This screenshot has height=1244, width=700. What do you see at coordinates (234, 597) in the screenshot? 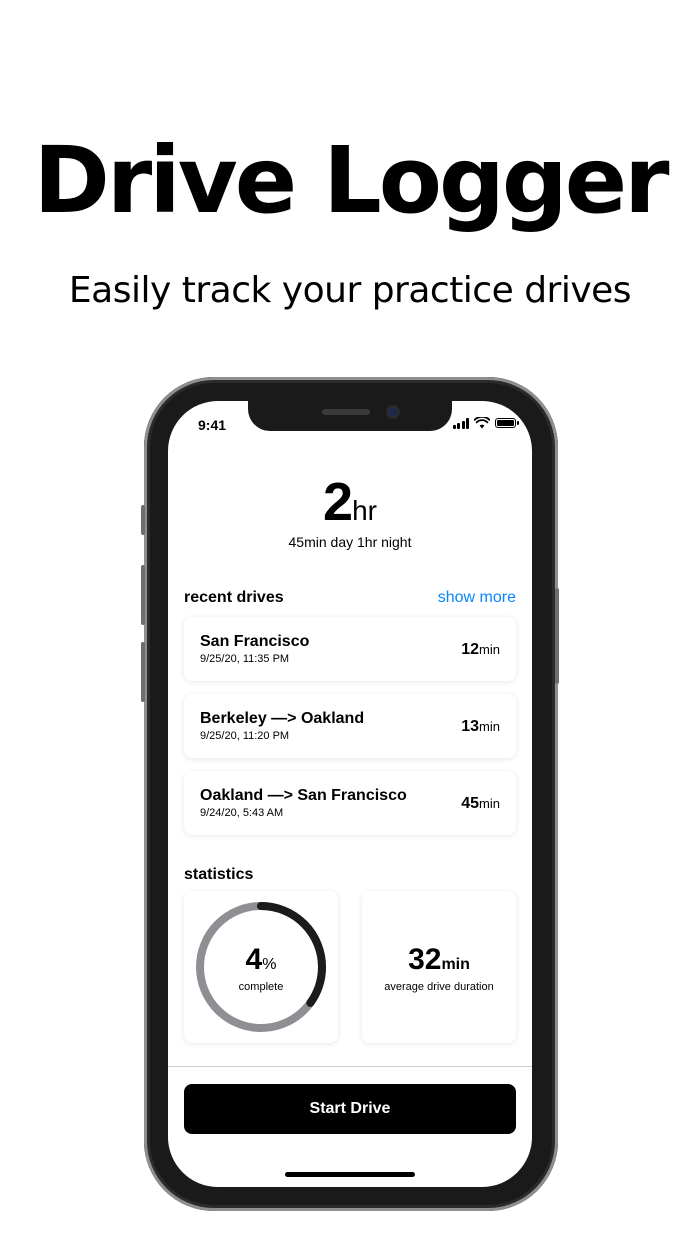
I see `recent-drives-title: recent drives` at bounding box center [234, 597].